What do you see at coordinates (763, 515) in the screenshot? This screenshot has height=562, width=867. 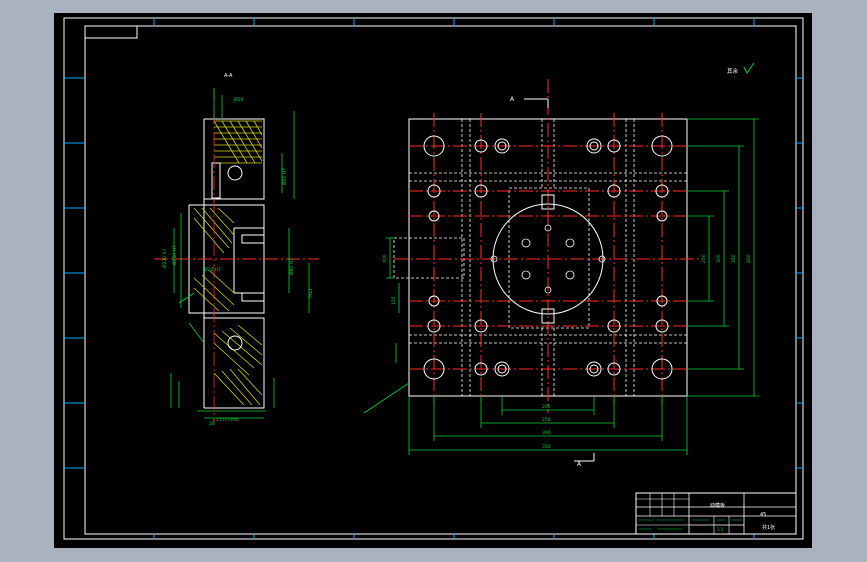 I see `title-block-material: 45` at bounding box center [763, 515].